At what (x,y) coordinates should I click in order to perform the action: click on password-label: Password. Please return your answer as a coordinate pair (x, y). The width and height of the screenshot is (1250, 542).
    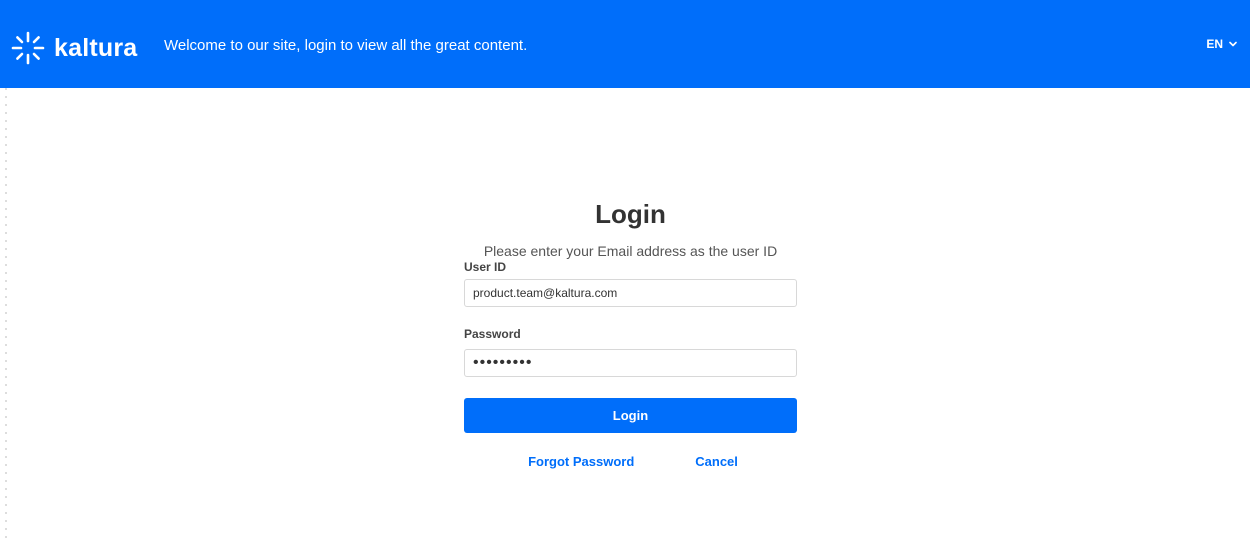
    Looking at the image, I should click on (492, 334).